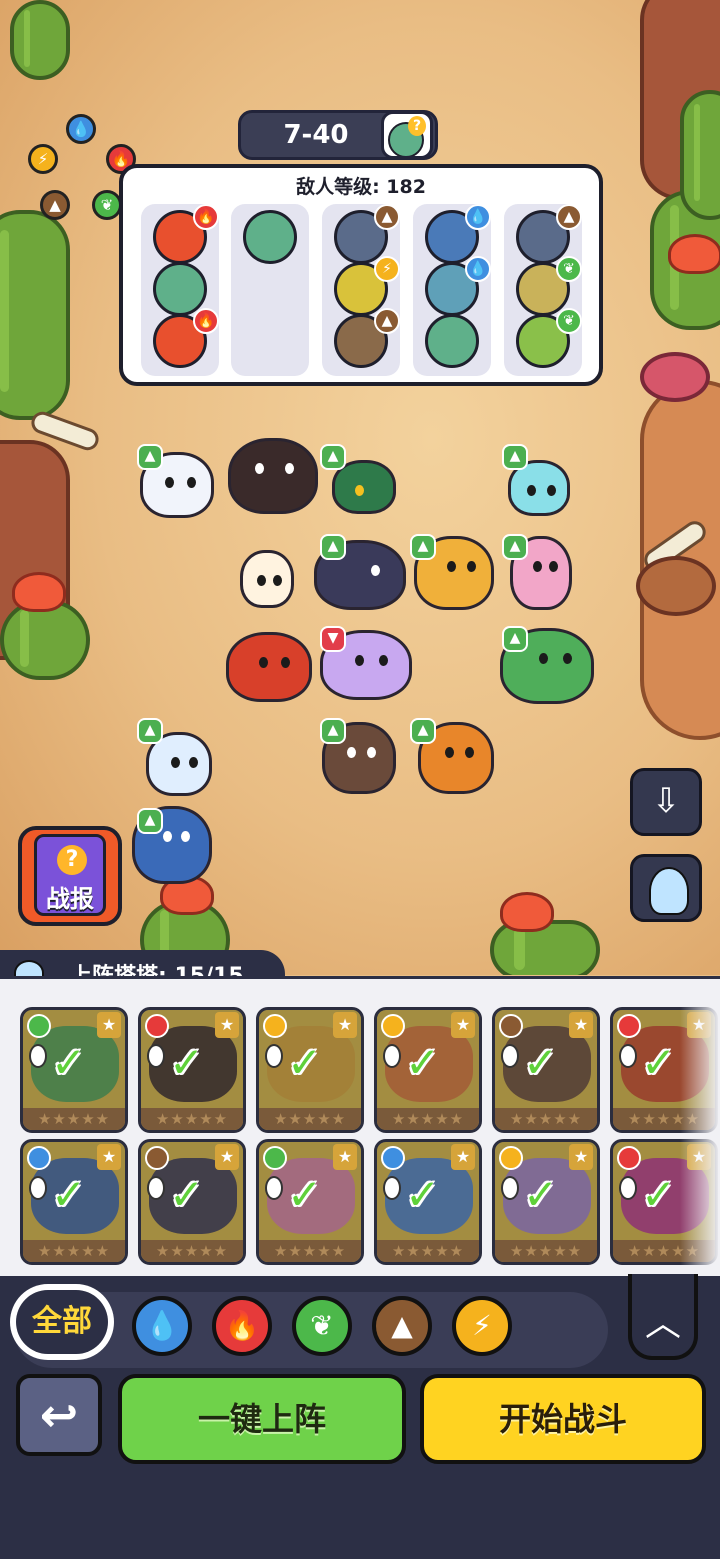 The height and width of the screenshot is (1559, 720). I want to click on enemy-column, so click(270, 290).